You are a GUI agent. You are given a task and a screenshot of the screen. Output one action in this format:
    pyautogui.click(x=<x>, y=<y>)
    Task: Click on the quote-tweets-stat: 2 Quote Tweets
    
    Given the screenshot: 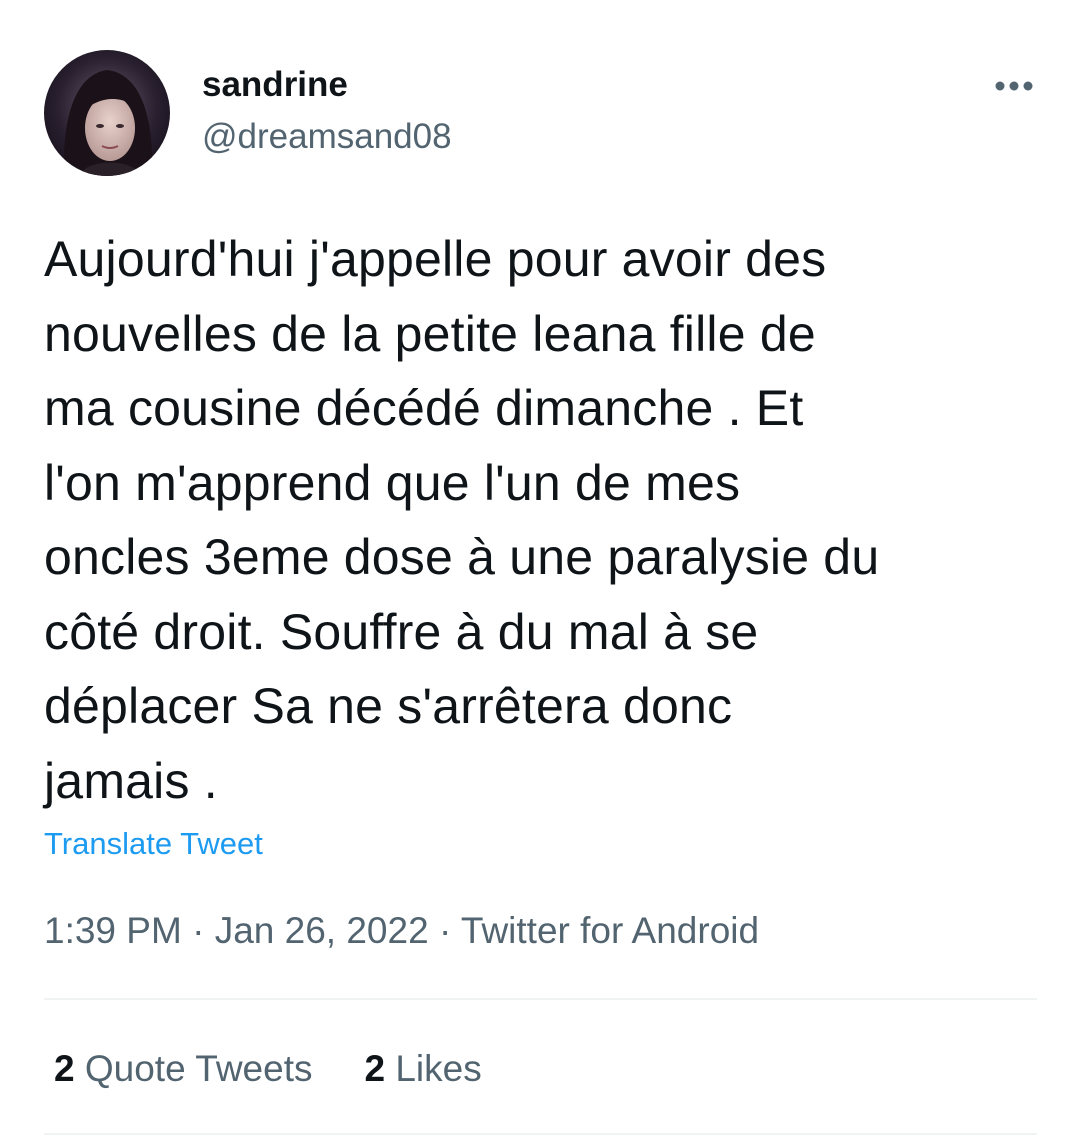 What is the action you would take?
    pyautogui.click(x=183, y=1069)
    